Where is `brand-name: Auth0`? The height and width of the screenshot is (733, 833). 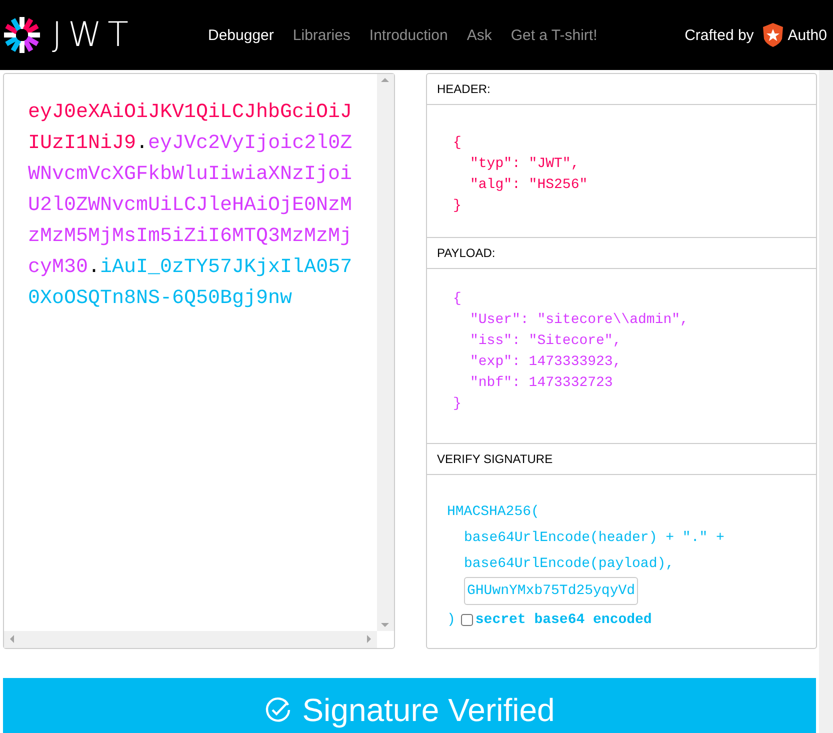 brand-name: Auth0 is located at coordinates (807, 35).